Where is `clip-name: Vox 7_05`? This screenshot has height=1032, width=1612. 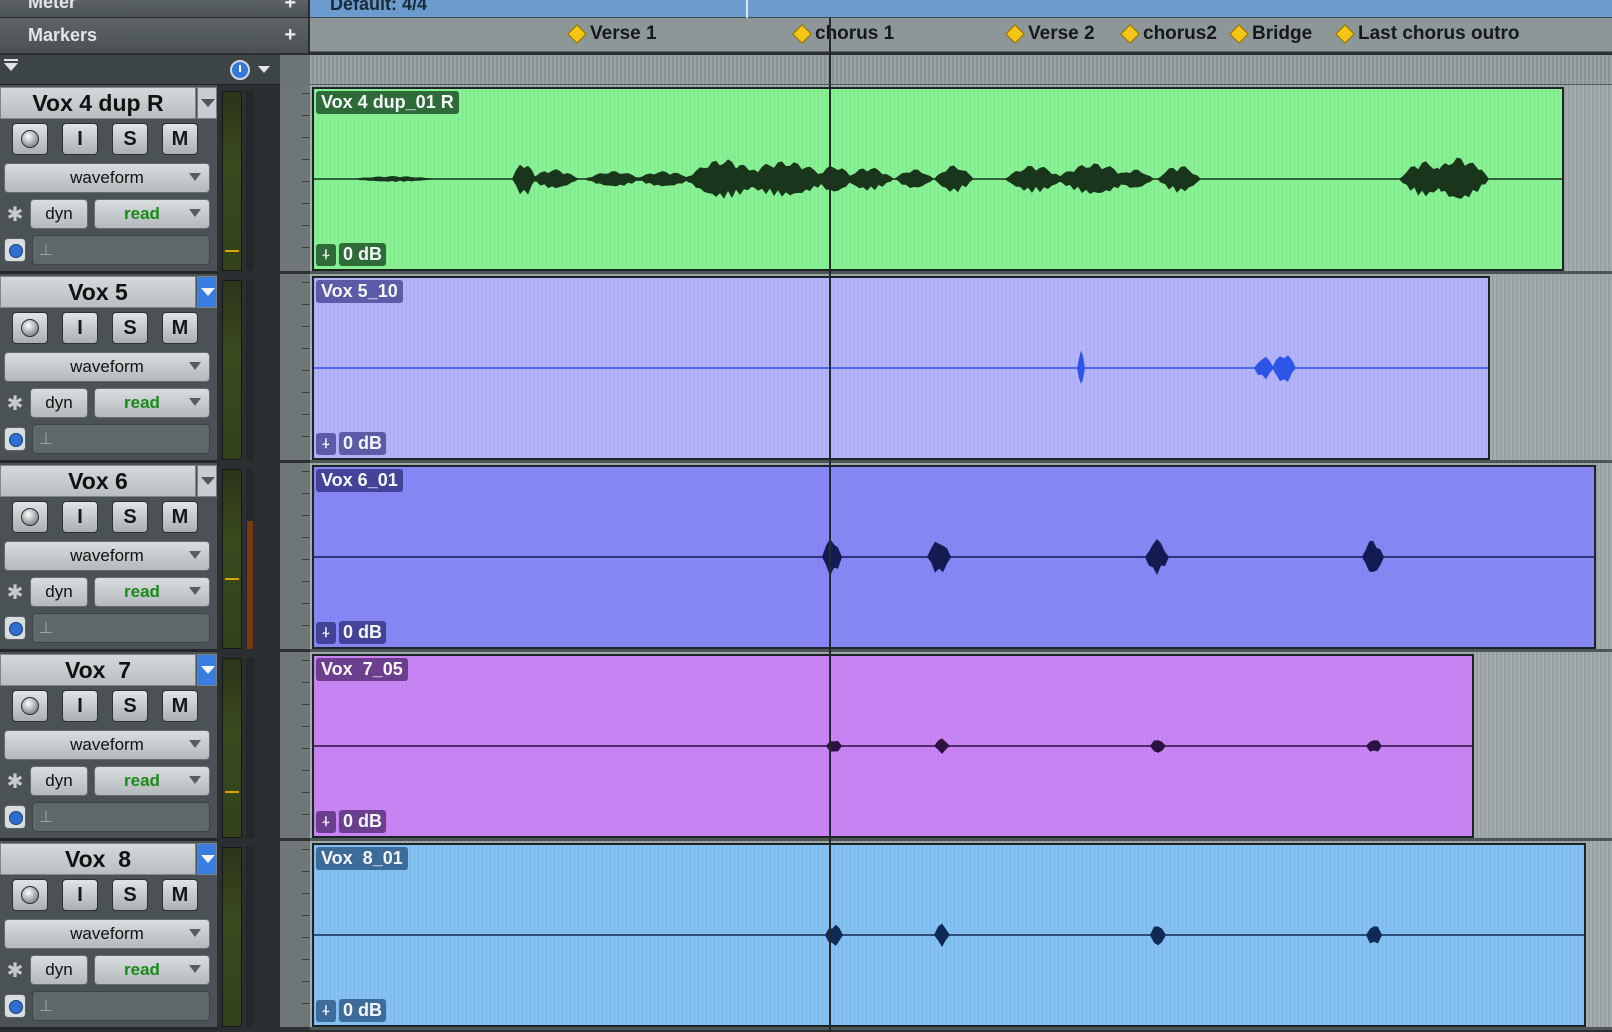 clip-name: Vox 7_05 is located at coordinates (362, 669).